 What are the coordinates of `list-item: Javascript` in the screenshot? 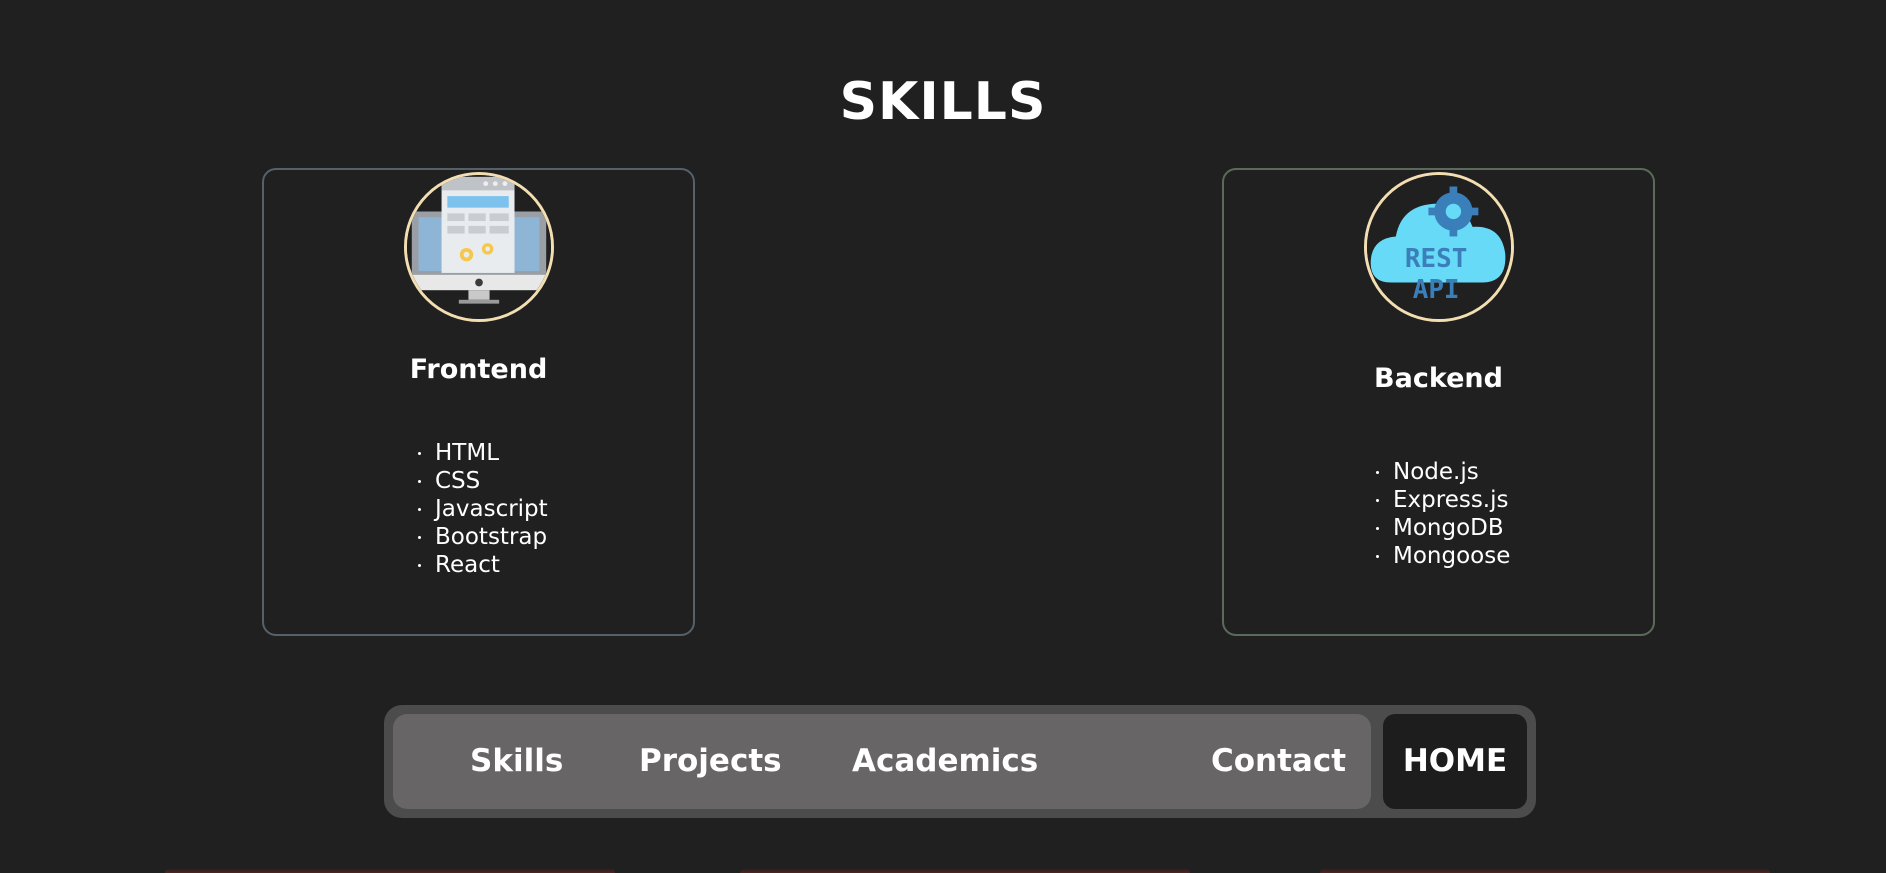 It's located at (481, 509).